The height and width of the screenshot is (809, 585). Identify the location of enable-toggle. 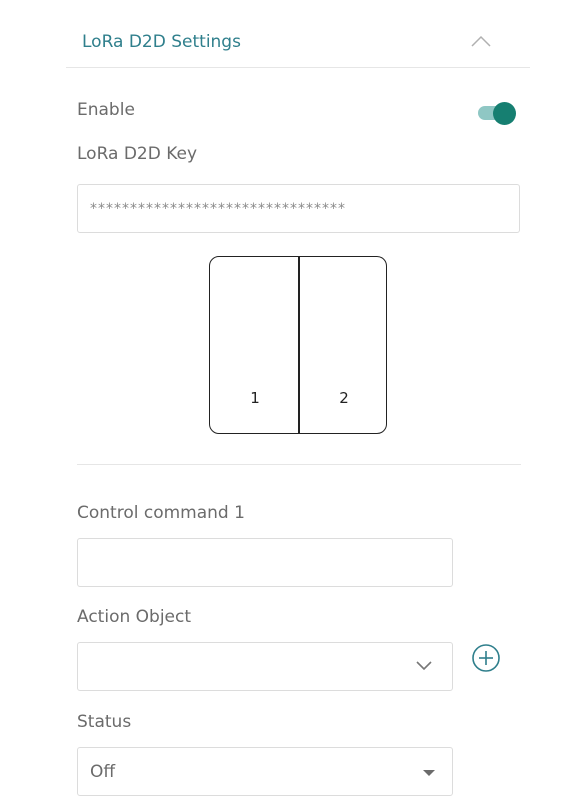
(497, 113).